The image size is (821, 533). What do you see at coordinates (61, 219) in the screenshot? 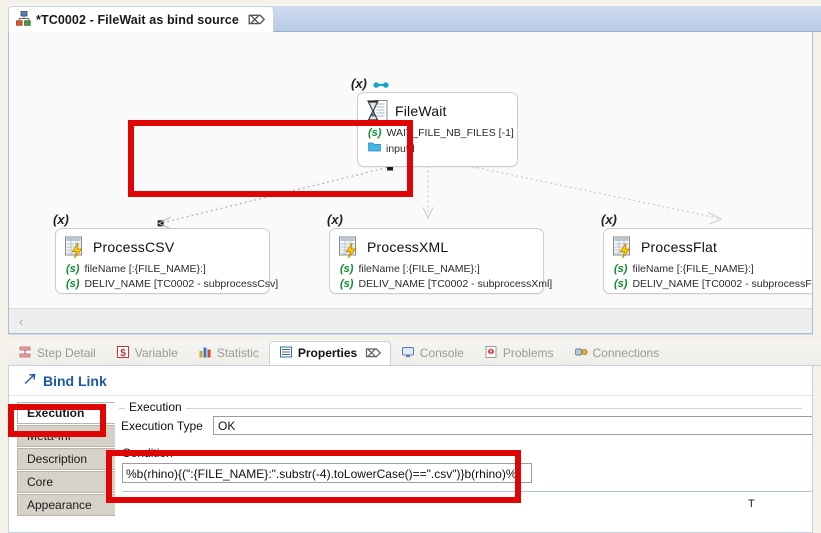
I see `processcsv-variable-marker: (x)` at bounding box center [61, 219].